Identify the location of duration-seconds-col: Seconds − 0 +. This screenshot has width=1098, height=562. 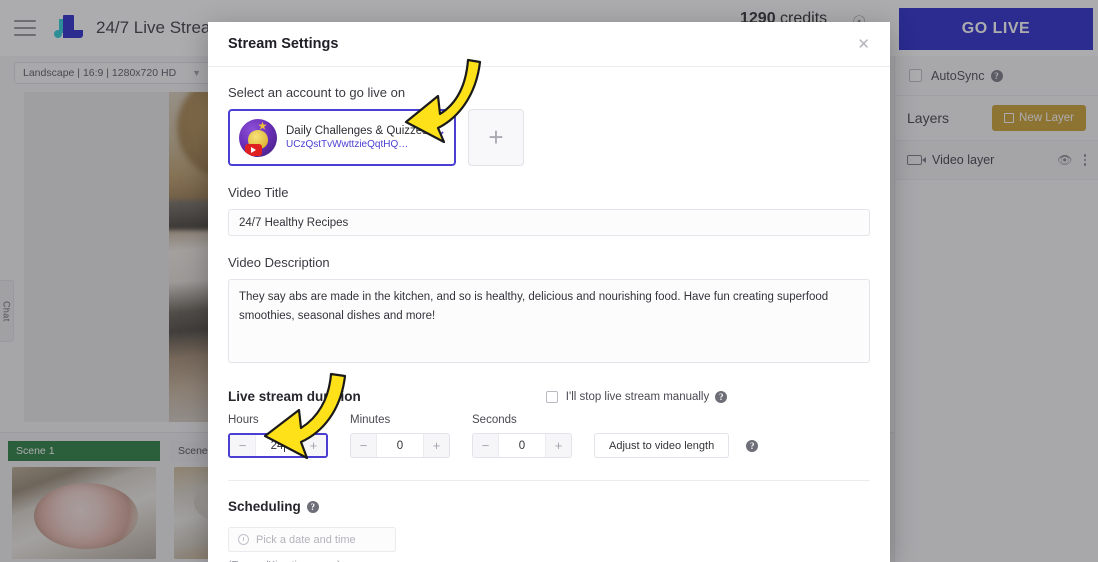
(522, 436).